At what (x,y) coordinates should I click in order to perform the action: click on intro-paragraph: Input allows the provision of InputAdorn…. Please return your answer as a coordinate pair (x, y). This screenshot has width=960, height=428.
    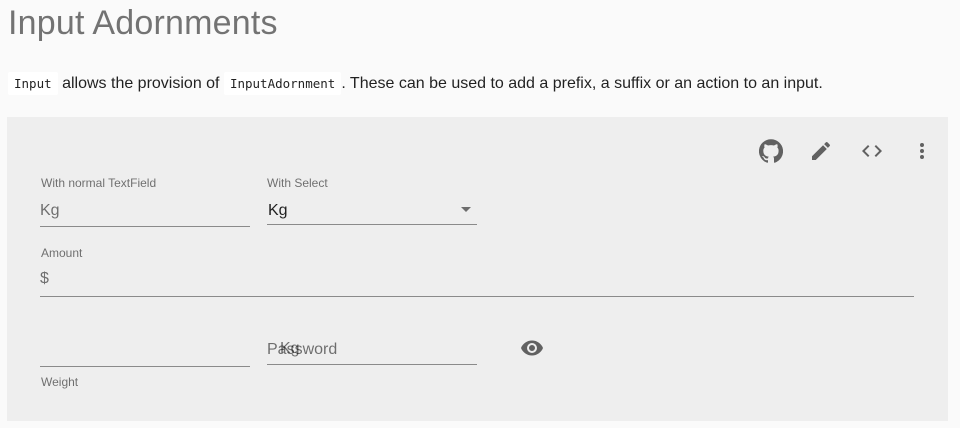
    Looking at the image, I should click on (415, 84).